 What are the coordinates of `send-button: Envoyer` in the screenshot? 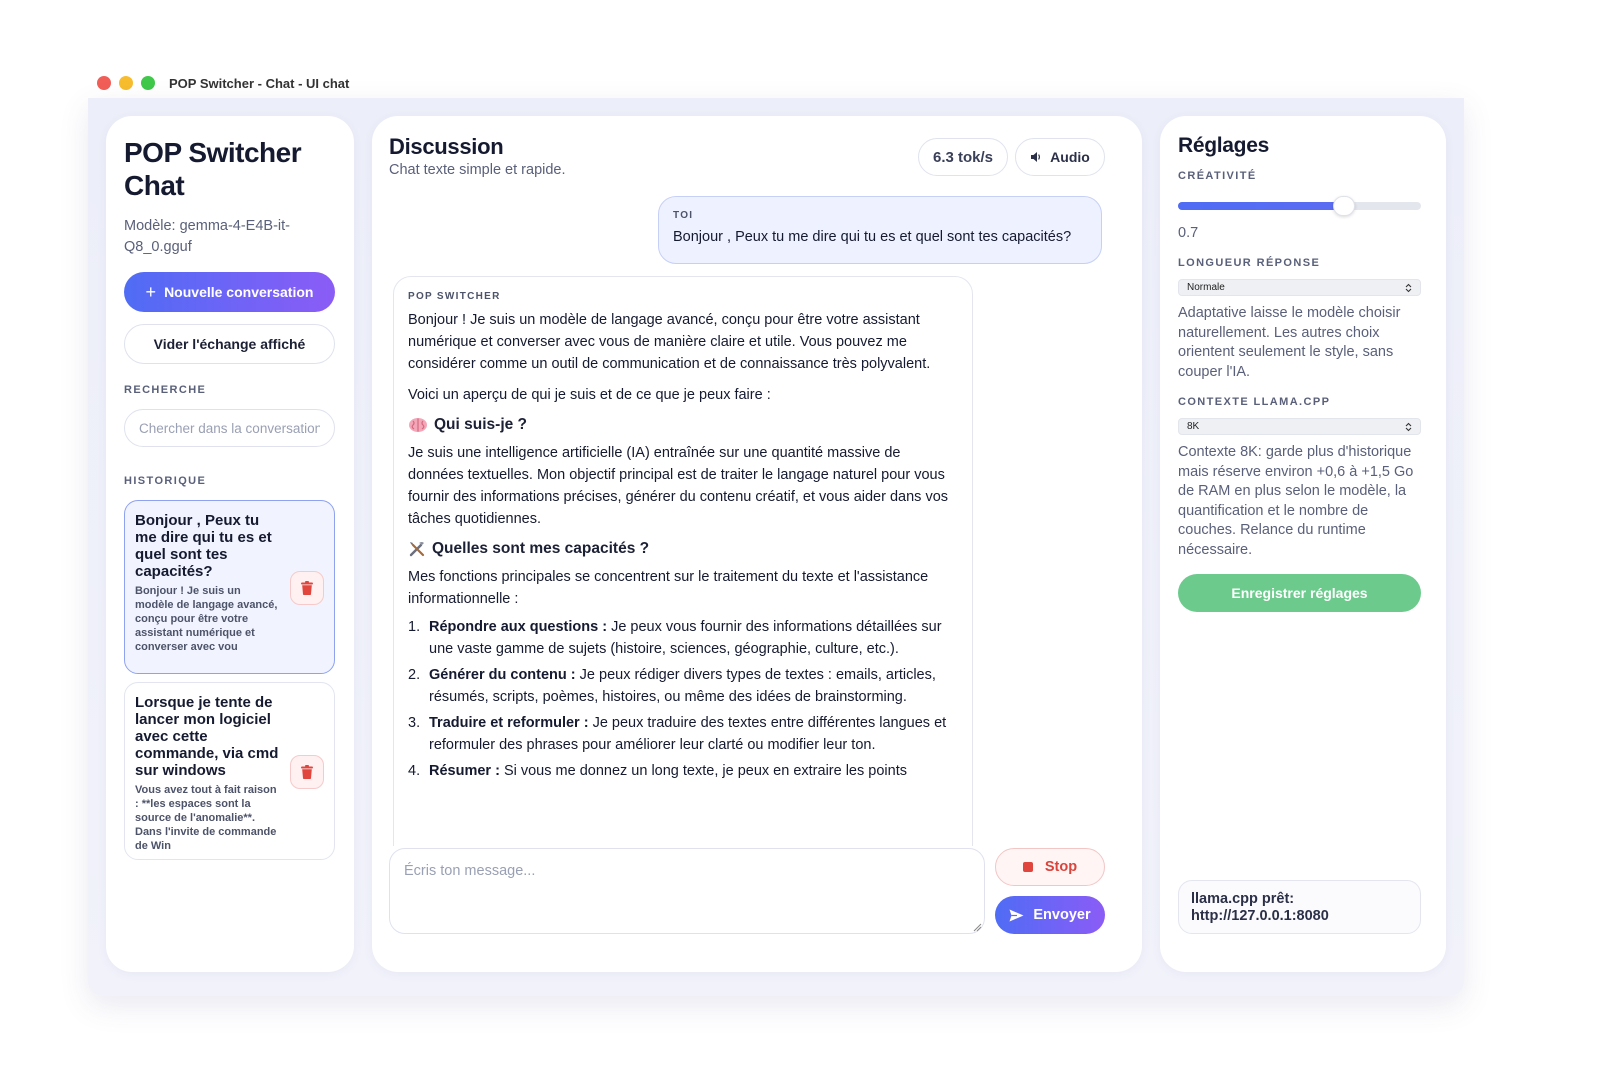 It's located at (1050, 915).